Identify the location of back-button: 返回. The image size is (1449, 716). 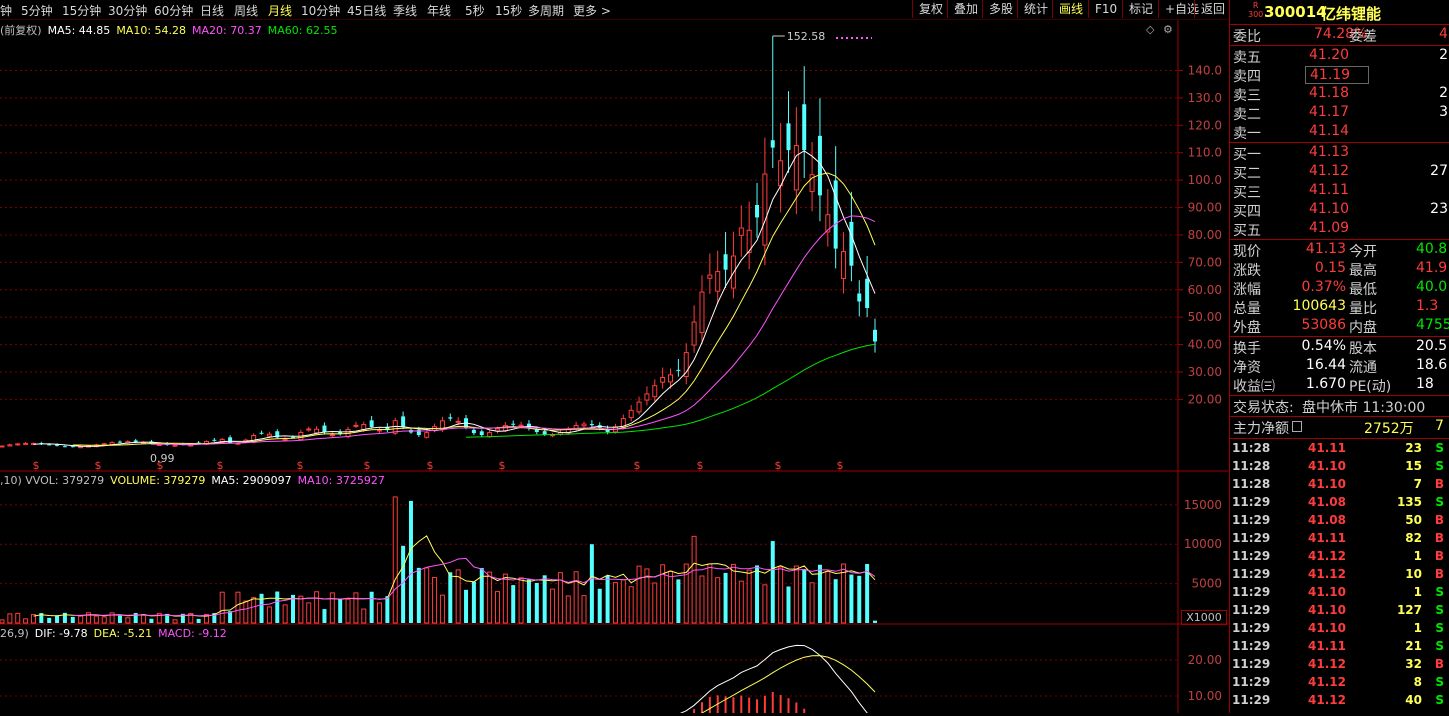
(1211, 9).